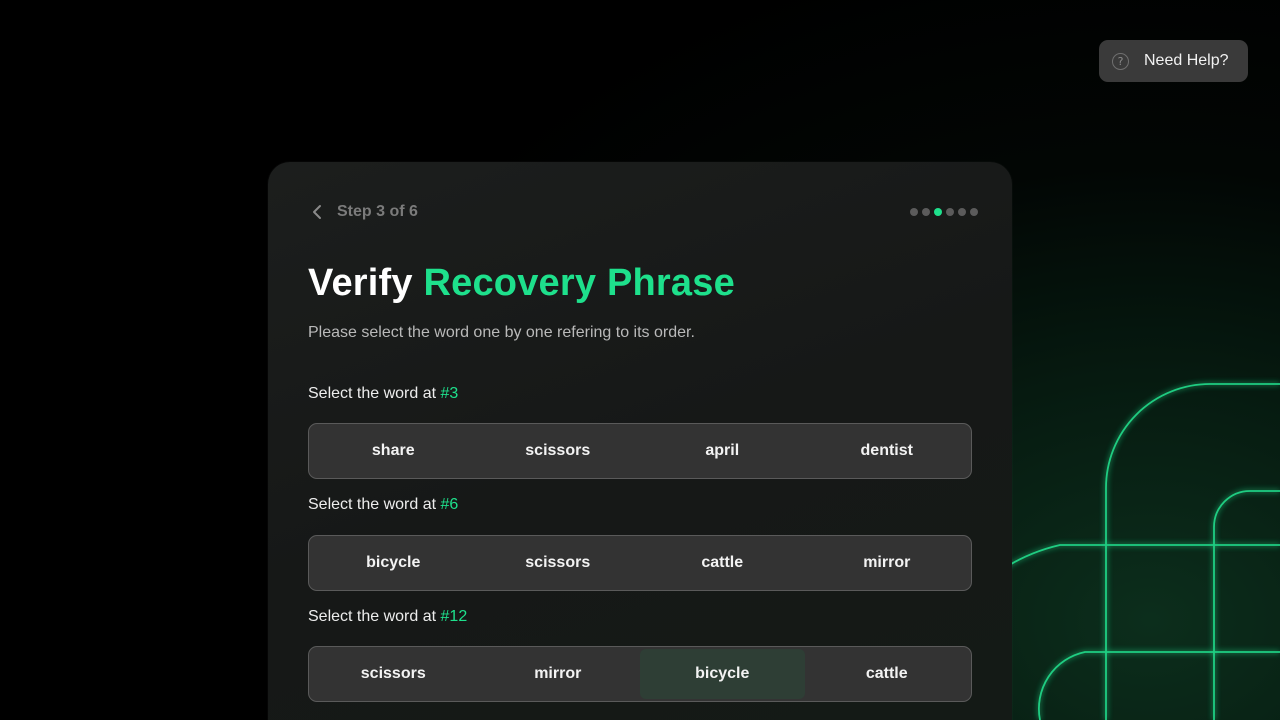 The height and width of the screenshot is (720, 1280). I want to click on title-accent: Recovery Phrase, so click(579, 283).